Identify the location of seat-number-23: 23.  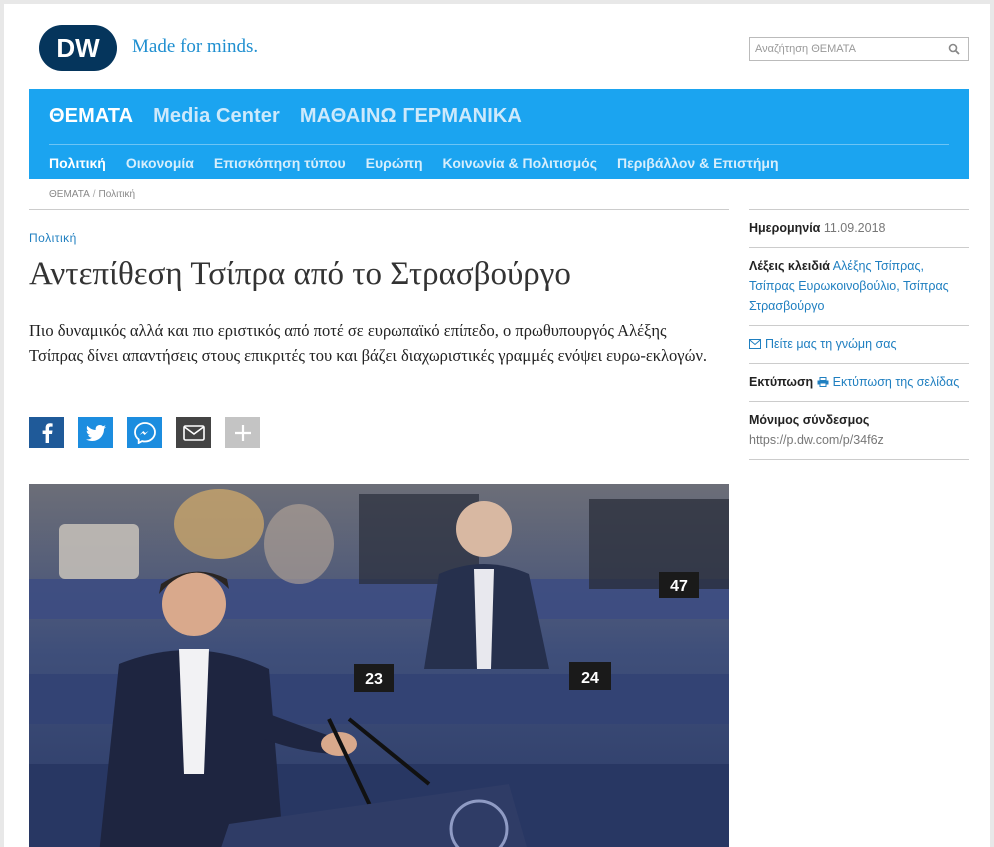
(374, 679).